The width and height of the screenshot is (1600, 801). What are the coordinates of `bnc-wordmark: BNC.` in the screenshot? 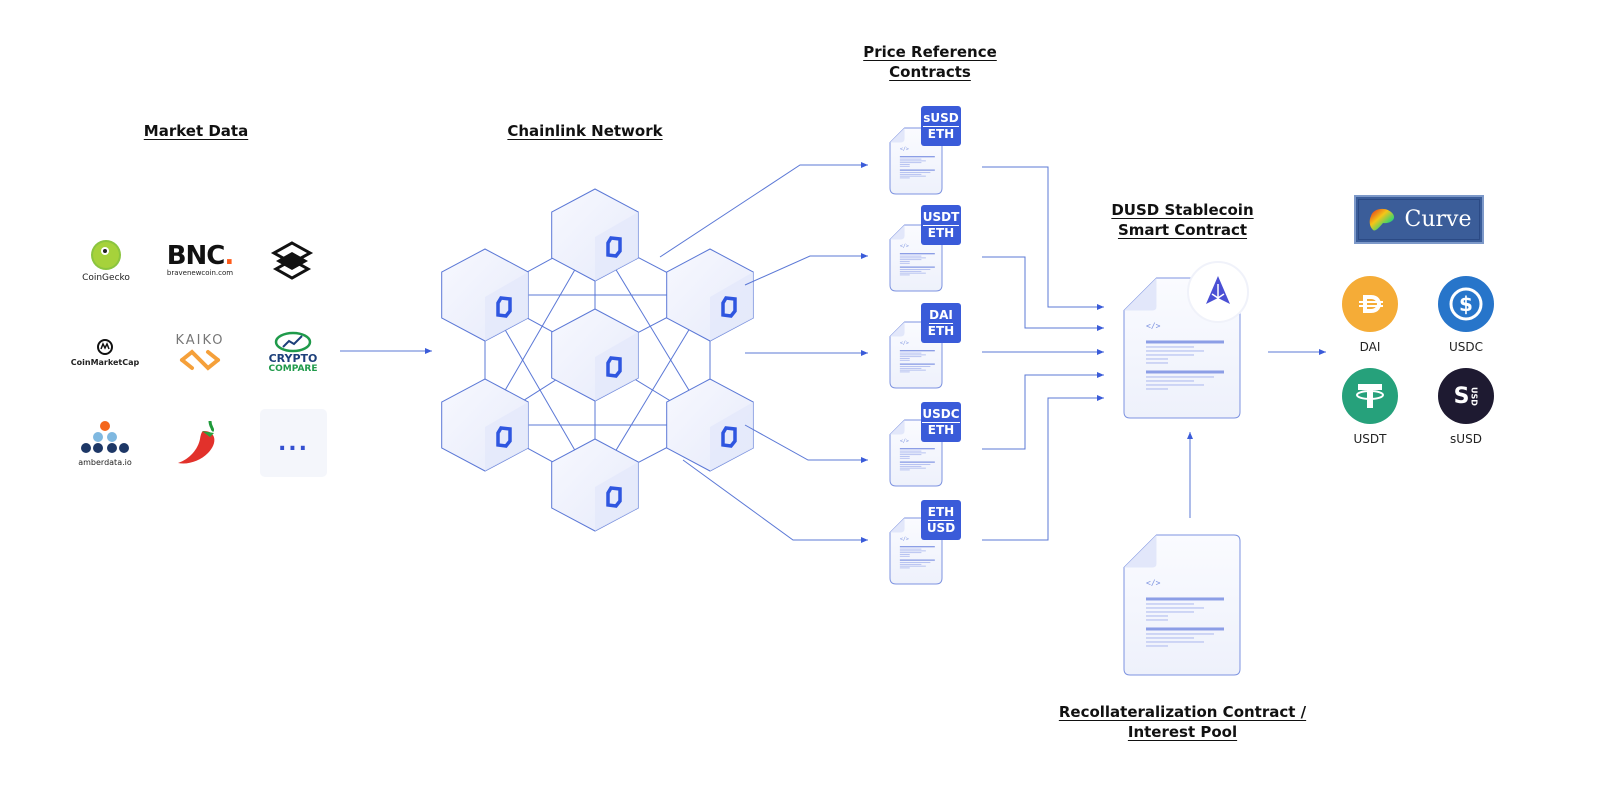 It's located at (200, 256).